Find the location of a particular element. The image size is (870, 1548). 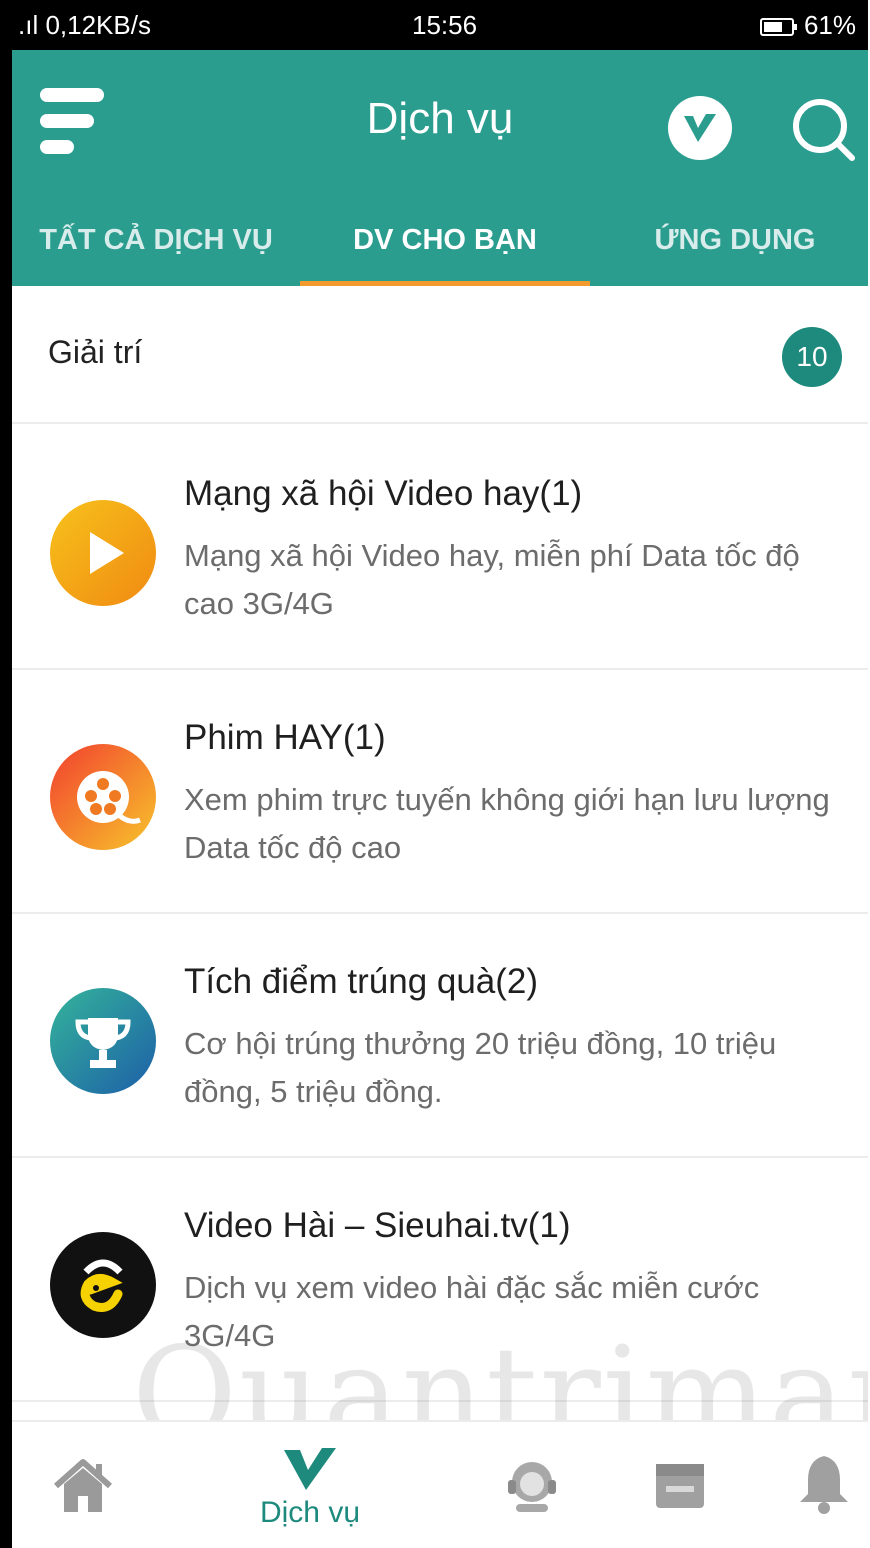

search-icon is located at coordinates (823, 129).